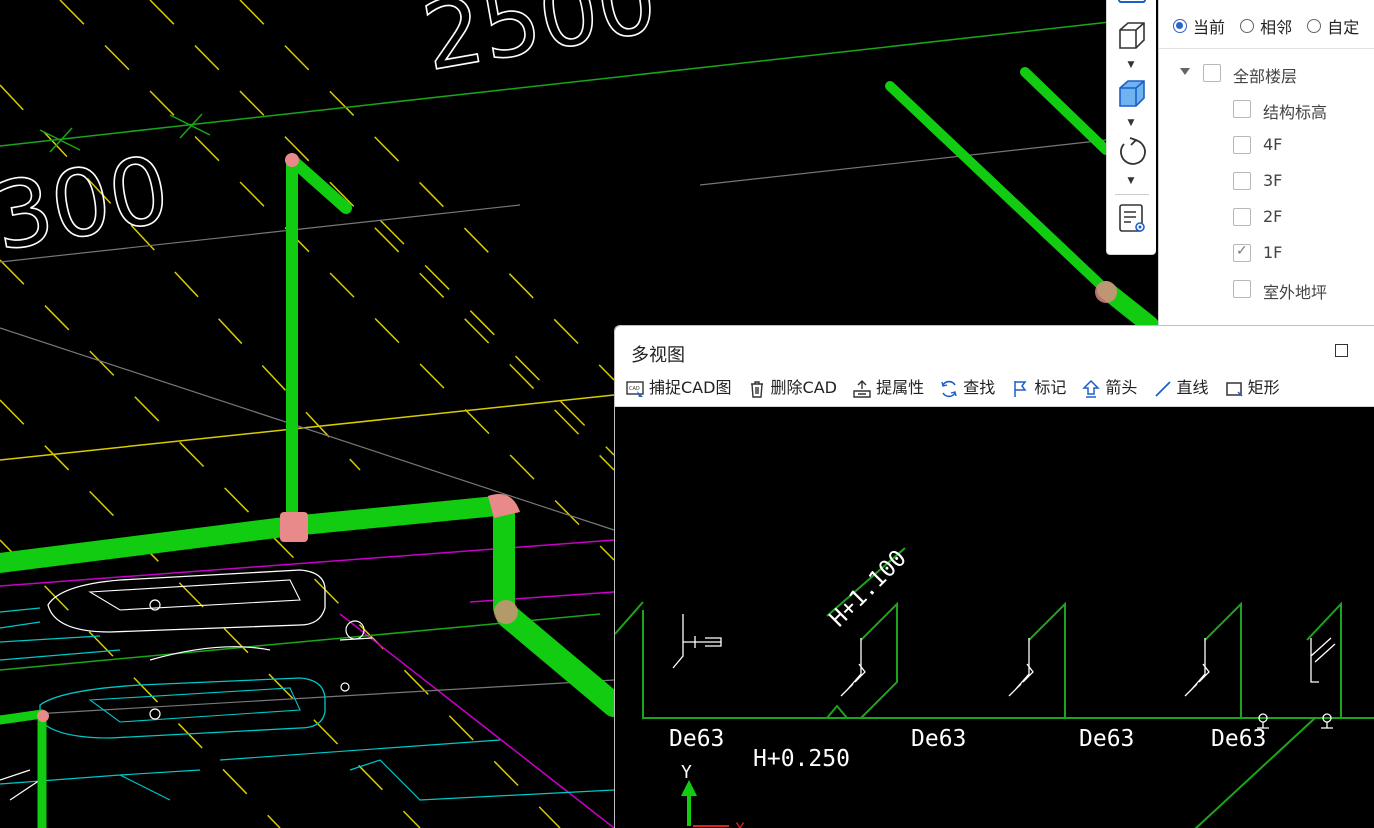 This screenshot has height=828, width=1374. I want to click on pipe-horizontal-right, so click(394, 516).